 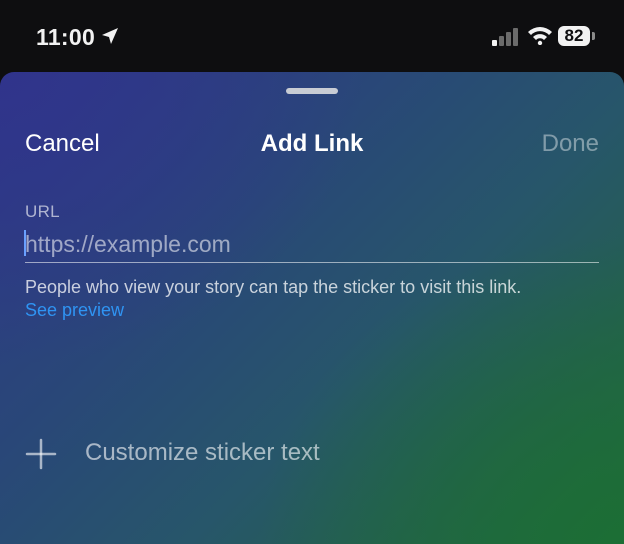 What do you see at coordinates (540, 36) in the screenshot?
I see `wifi-icon` at bounding box center [540, 36].